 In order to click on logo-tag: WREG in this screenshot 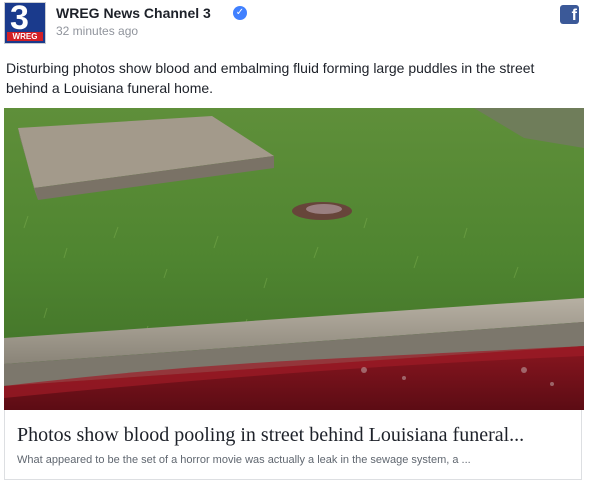, I will do `click(25, 36)`.